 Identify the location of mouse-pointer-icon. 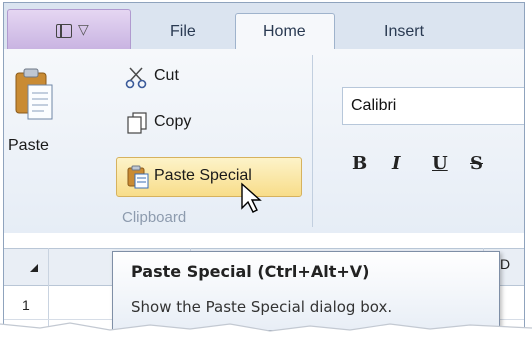
(251, 197).